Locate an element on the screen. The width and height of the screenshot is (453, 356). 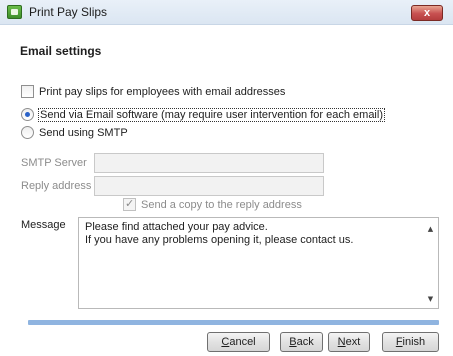
send-via-email-software-radio is located at coordinates (27, 114).